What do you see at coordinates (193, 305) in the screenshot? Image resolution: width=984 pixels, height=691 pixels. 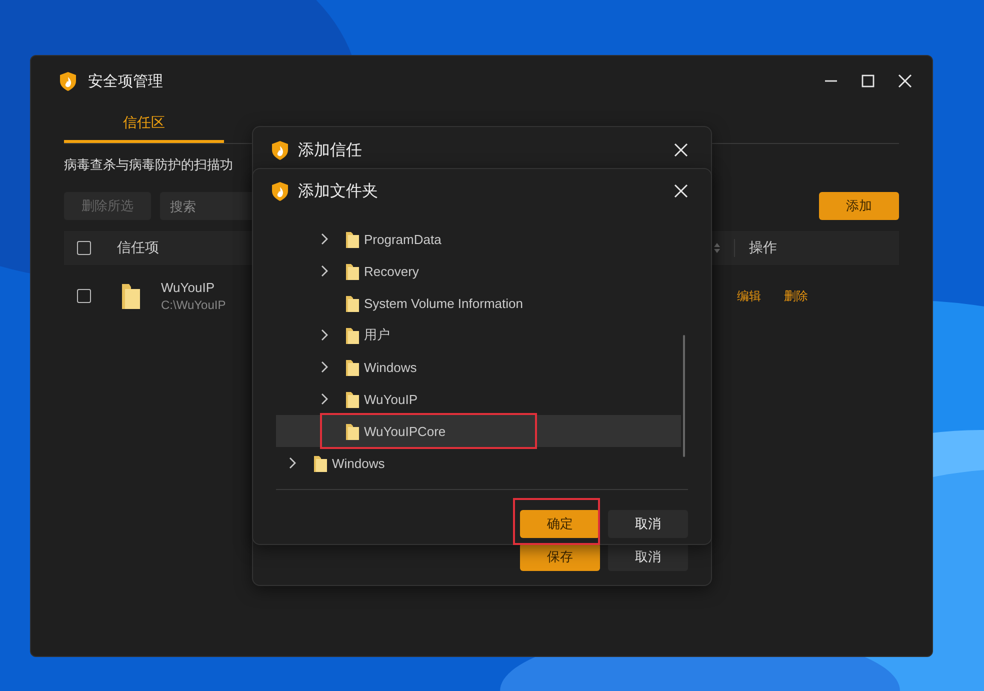 I see `item-path: C:\WuYouIP` at bounding box center [193, 305].